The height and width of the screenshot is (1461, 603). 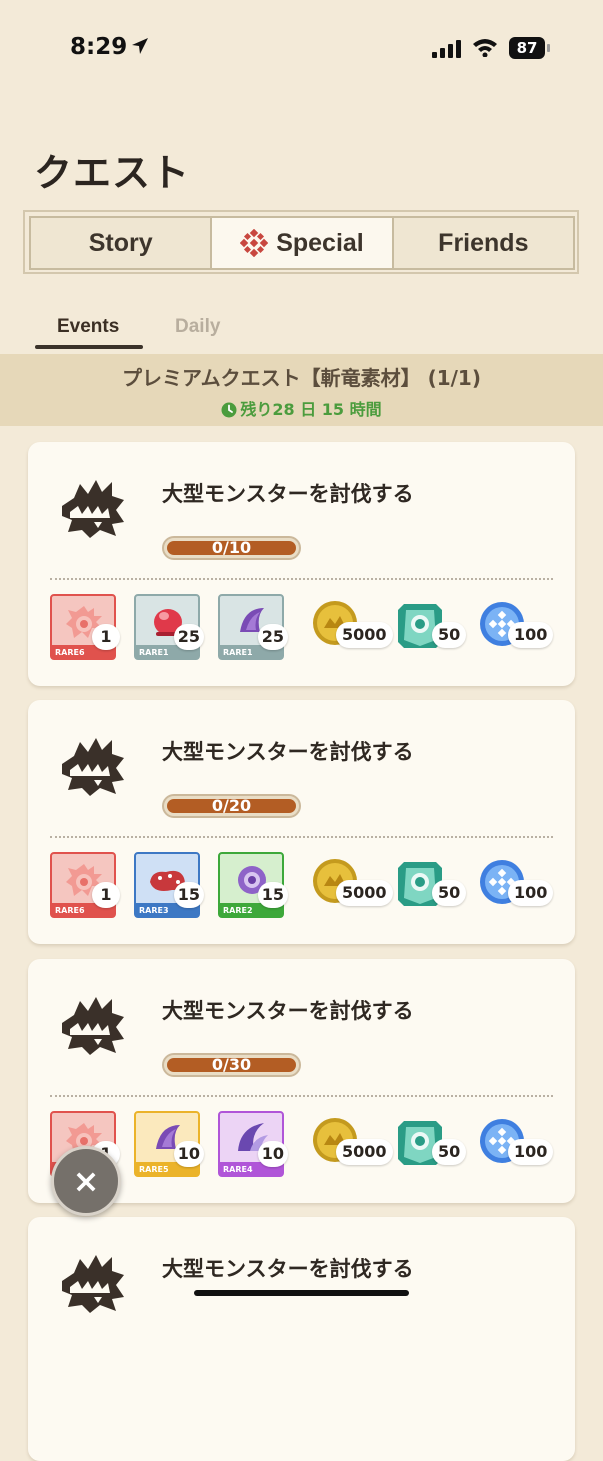 I want to click on tab-friends: Friends, so click(x=483, y=243).